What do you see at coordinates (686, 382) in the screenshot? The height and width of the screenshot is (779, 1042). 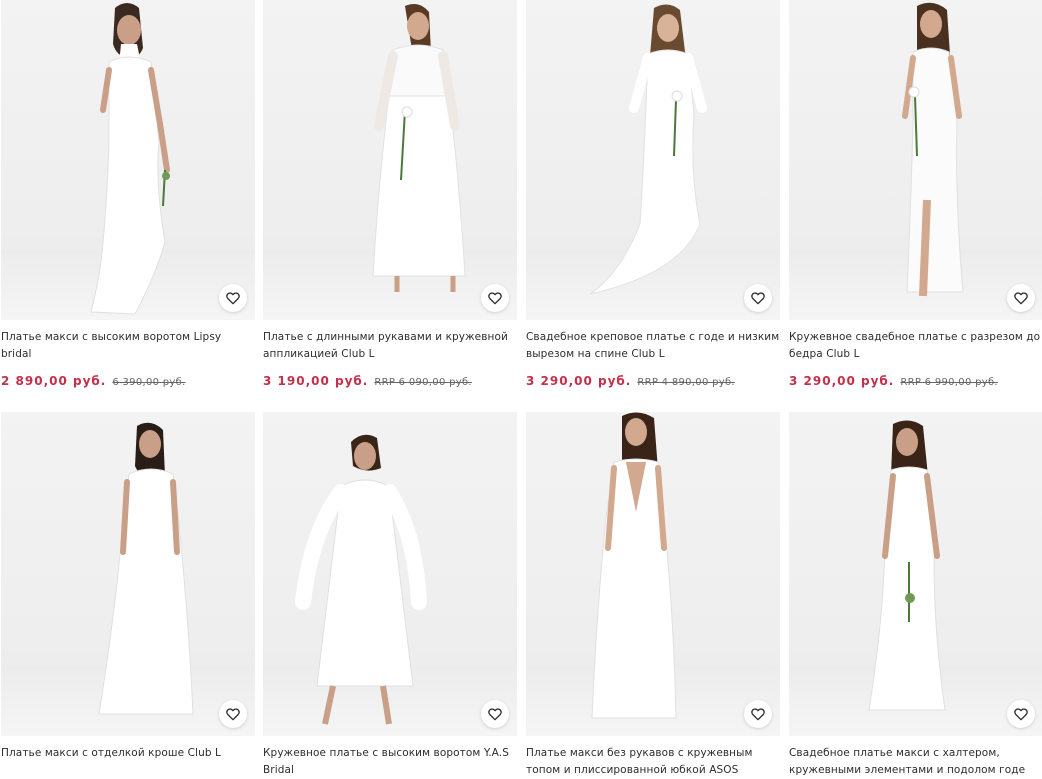 I see `original-price: RRP 4 890,00 руб.` at bounding box center [686, 382].